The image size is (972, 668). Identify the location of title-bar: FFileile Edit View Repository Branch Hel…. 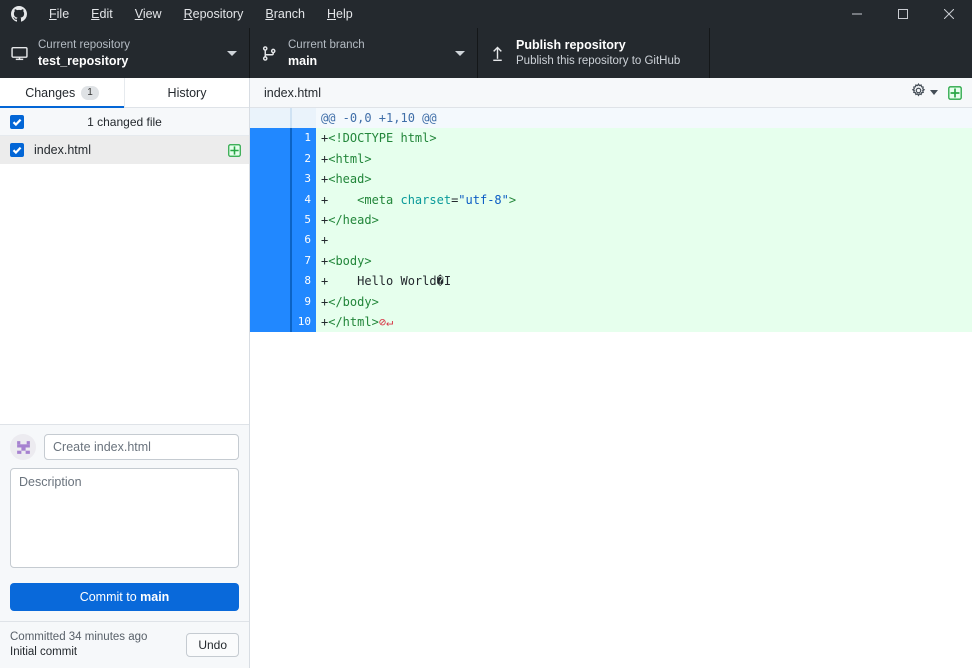
(486, 14).